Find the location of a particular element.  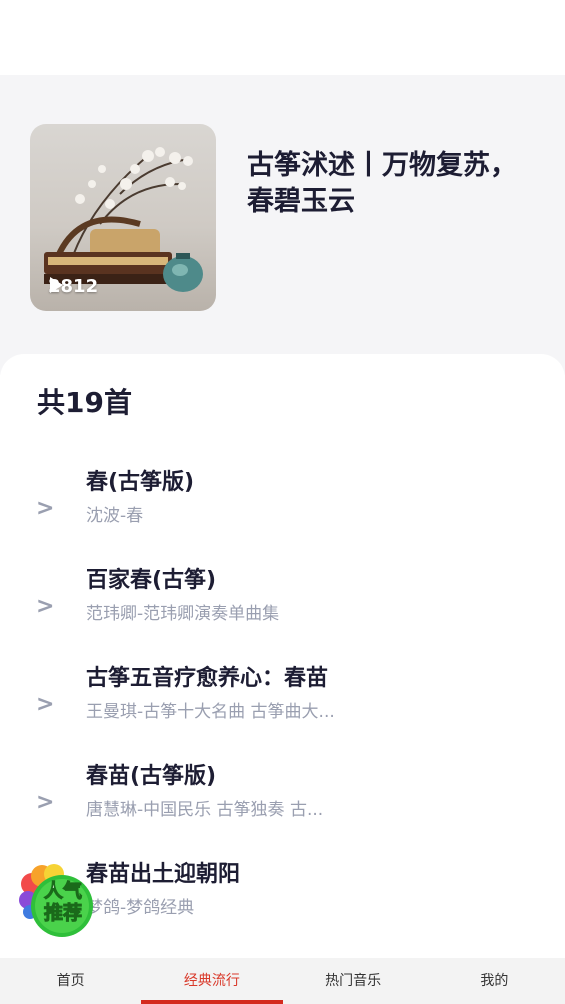

tab-label: 经典流行 is located at coordinates (211, 981).